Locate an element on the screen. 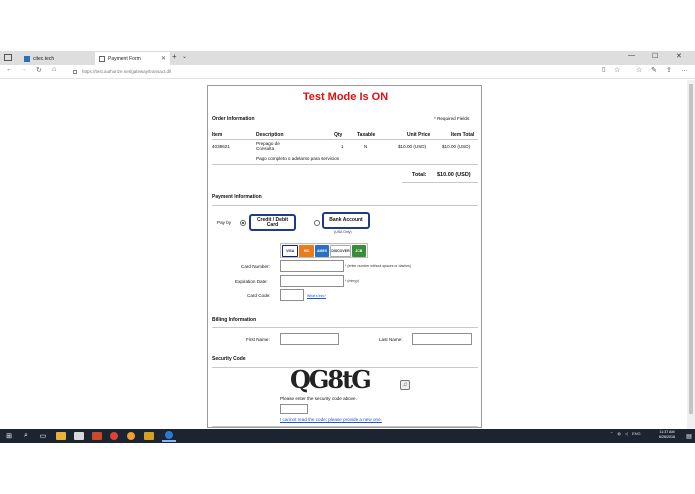 Image resolution: width=695 pixels, height=494 pixels. system-clock: 11:37 AM 6/26/2018 is located at coordinates (667, 435).